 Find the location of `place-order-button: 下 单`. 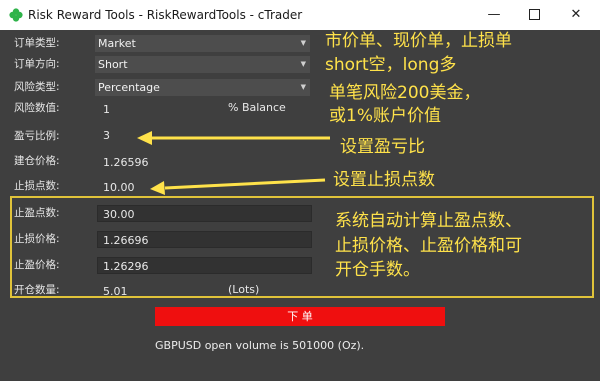

place-order-button: 下 单 is located at coordinates (300, 316).